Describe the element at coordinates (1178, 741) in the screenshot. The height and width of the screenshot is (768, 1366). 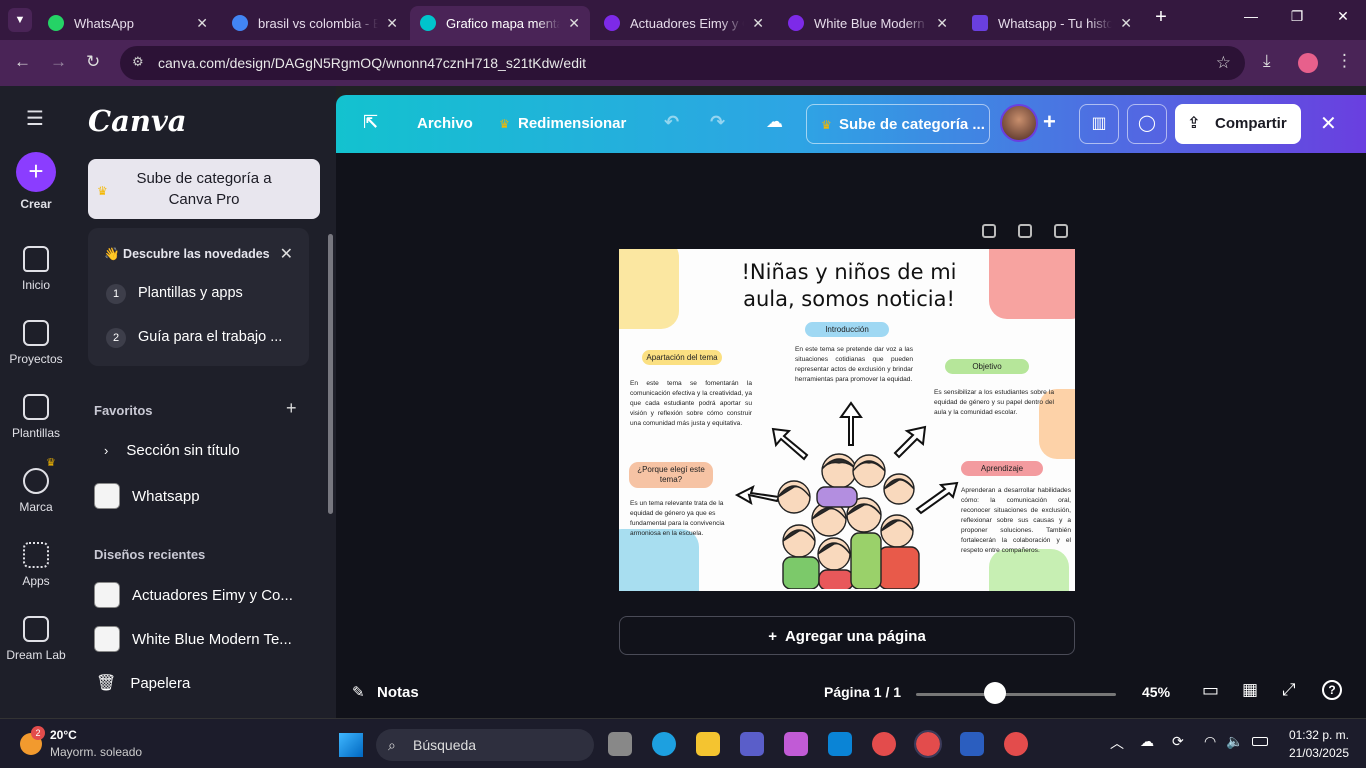
I see `sync-icon: ⟳` at that location.